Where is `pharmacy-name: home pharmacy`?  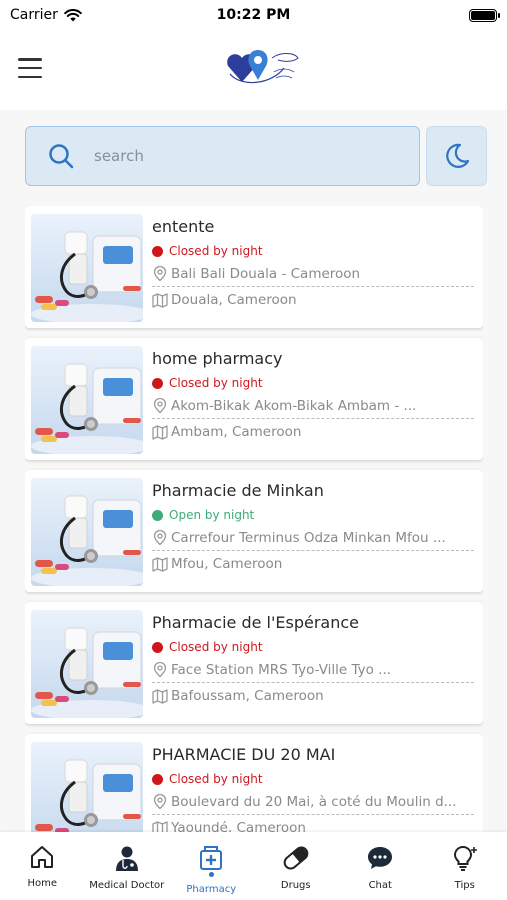 pharmacy-name: home pharmacy is located at coordinates (217, 358).